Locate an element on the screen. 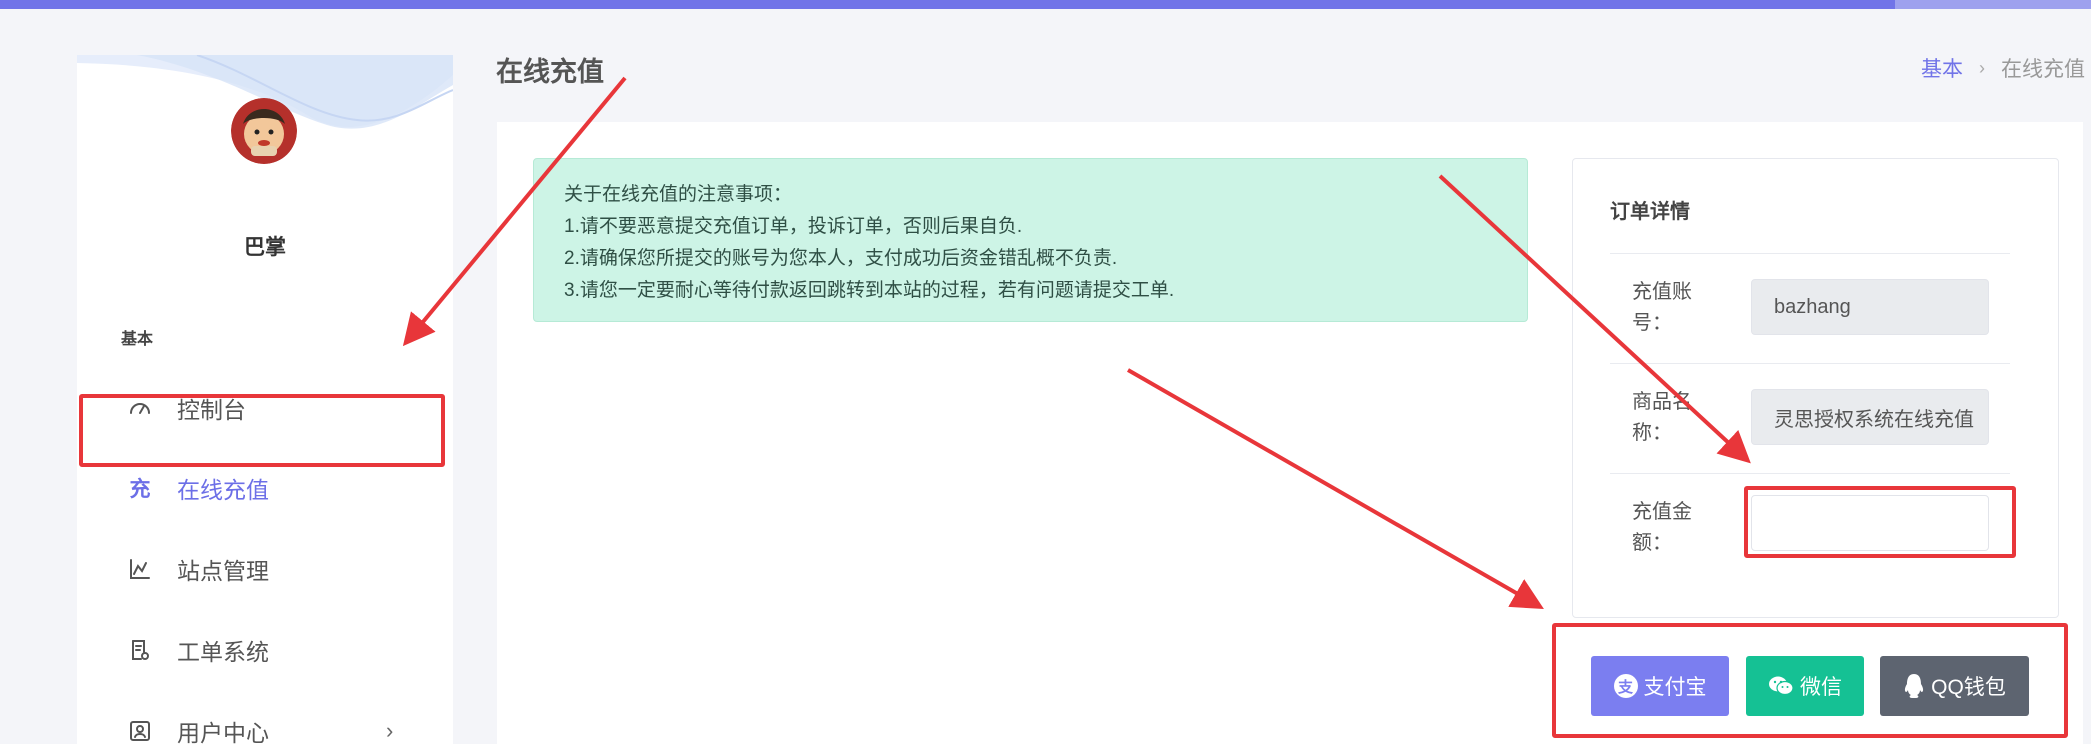  ticket-icon is located at coordinates (140, 650).